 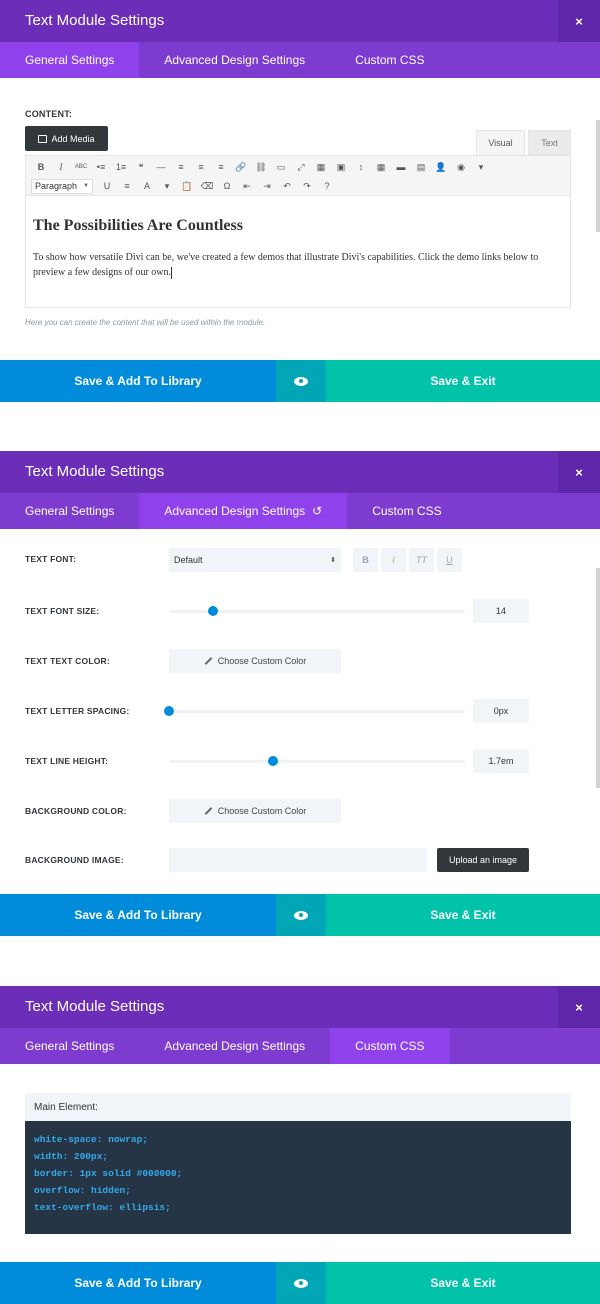 What do you see at coordinates (147, 186) in the screenshot?
I see `text-color-icon: A` at bounding box center [147, 186].